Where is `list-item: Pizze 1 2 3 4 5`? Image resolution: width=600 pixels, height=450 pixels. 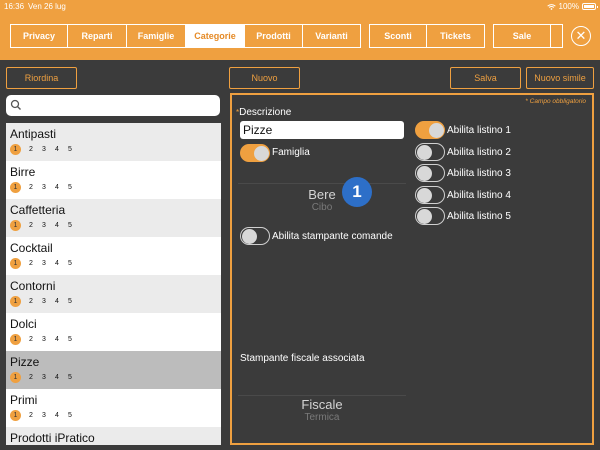
list-item: Pizze 1 2 3 4 5 is located at coordinates (113, 370).